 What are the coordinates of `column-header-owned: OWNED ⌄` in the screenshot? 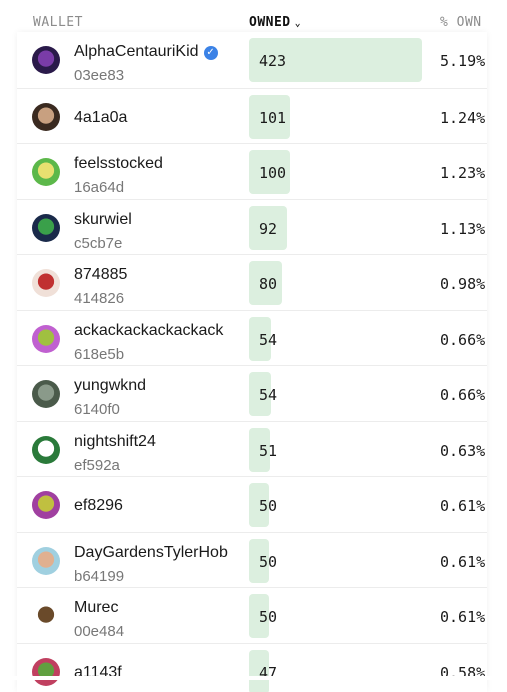 It's located at (275, 22).